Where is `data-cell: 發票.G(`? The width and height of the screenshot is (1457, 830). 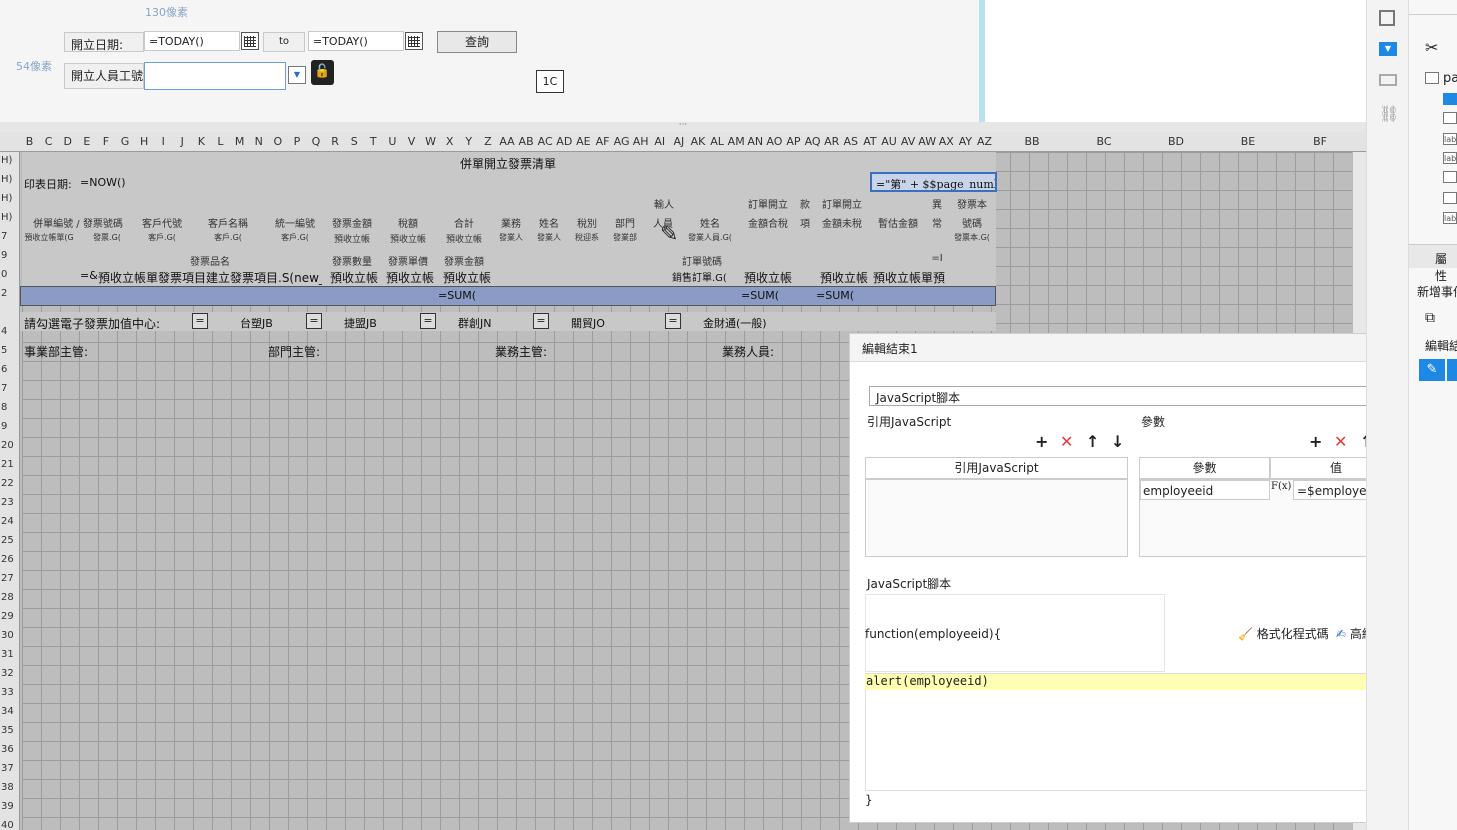
data-cell: 發票.G( is located at coordinates (107, 237).